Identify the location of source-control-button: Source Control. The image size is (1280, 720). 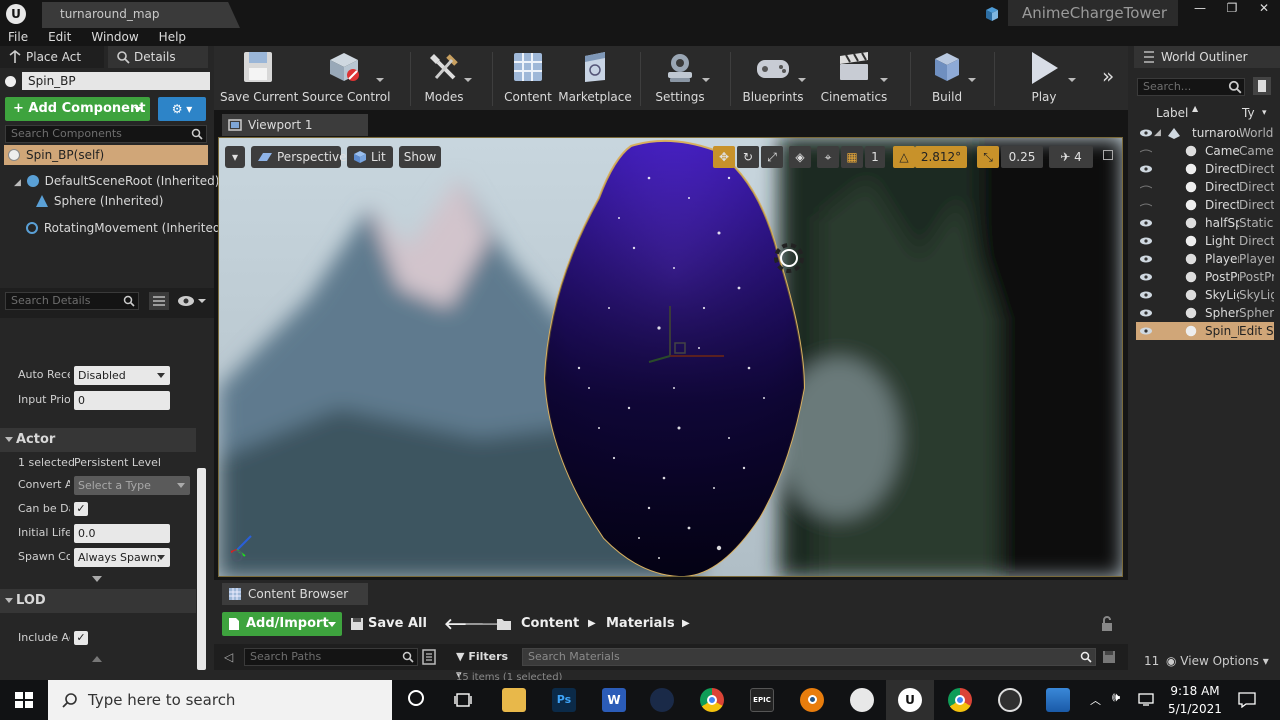
(346, 79).